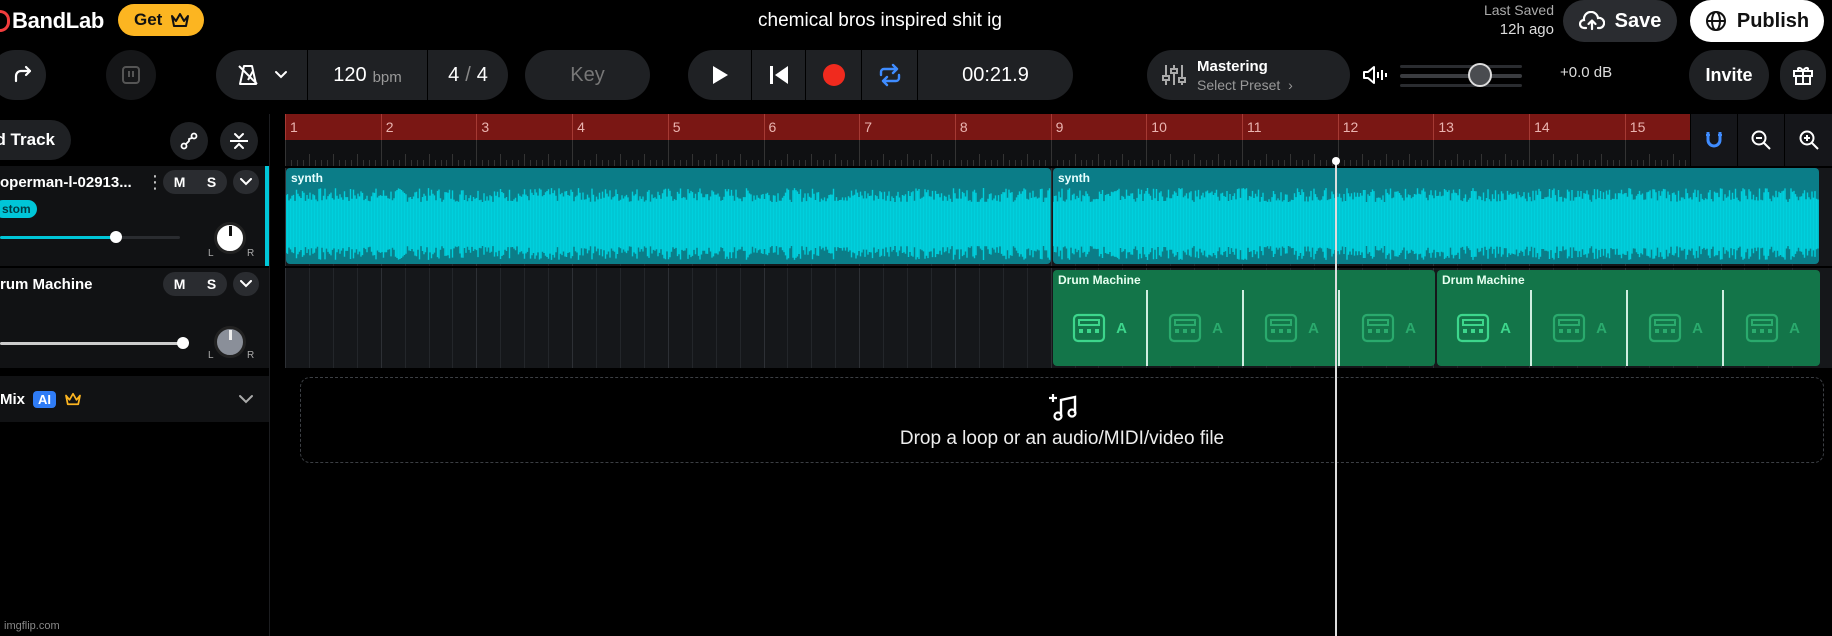 This screenshot has height=636, width=1832. I want to click on track-header-synth: operman-l-02913... ⋮ M S stom L R, so click(134, 216).